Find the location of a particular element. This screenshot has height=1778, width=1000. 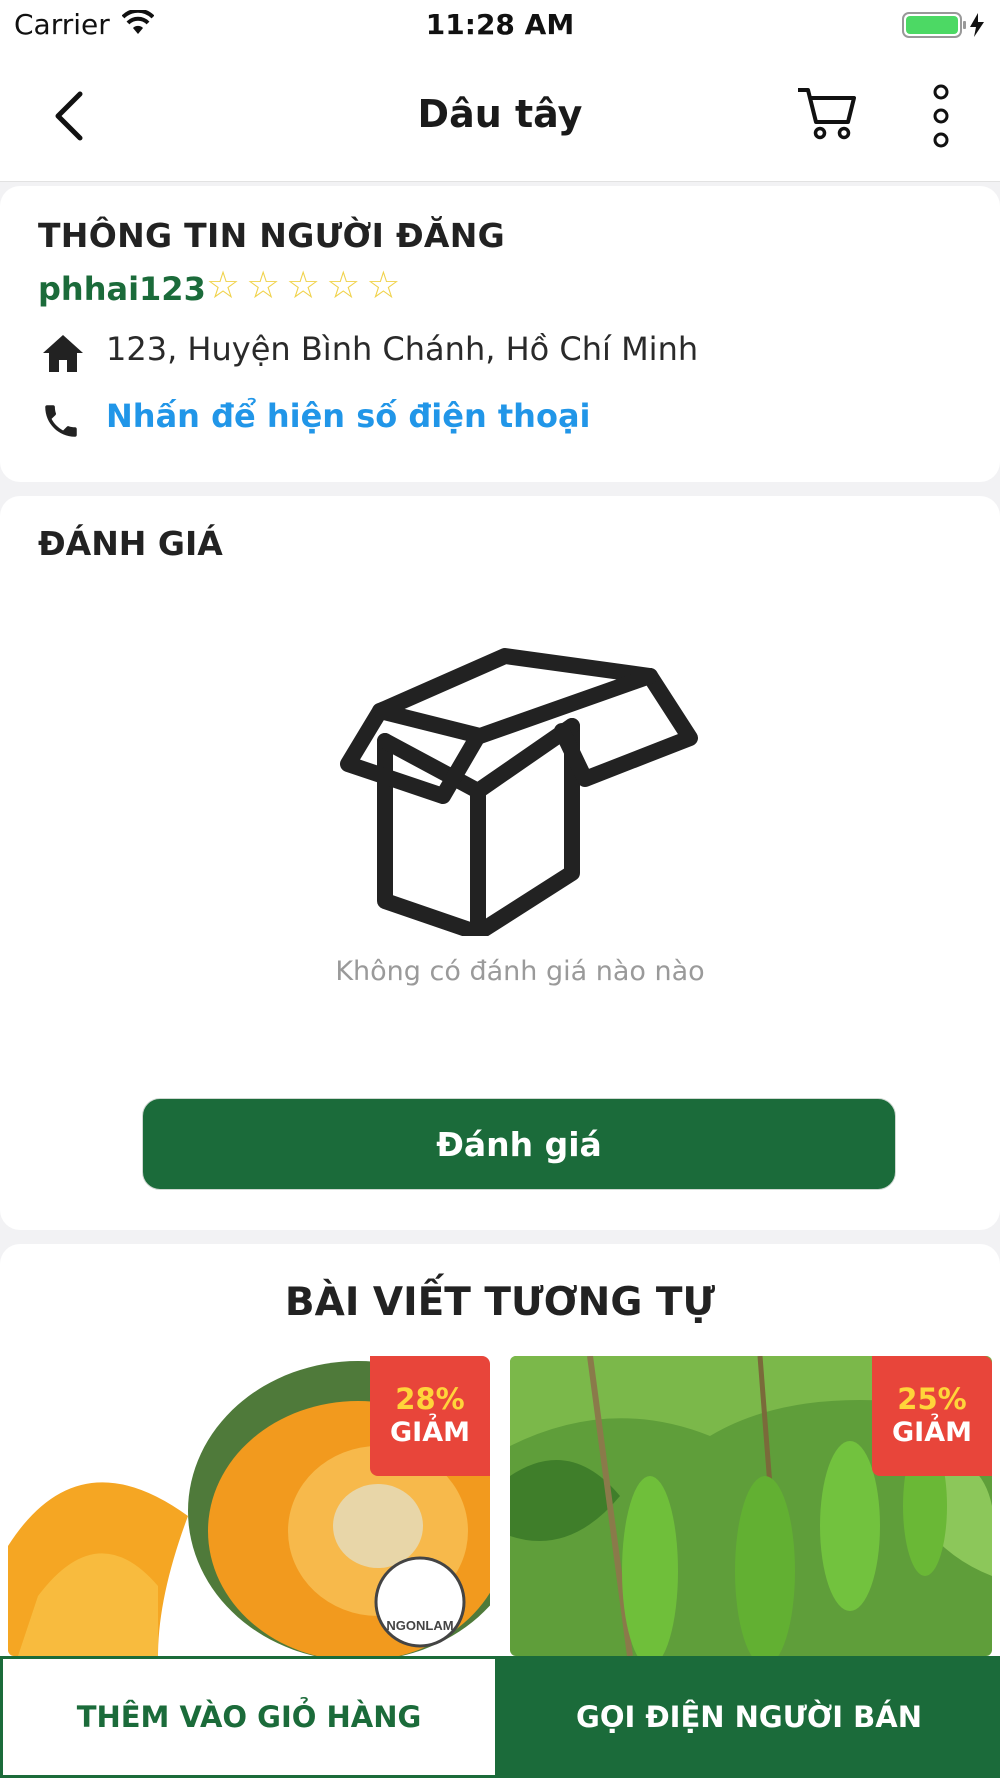

more-vertical-icon is located at coordinates (941, 116).